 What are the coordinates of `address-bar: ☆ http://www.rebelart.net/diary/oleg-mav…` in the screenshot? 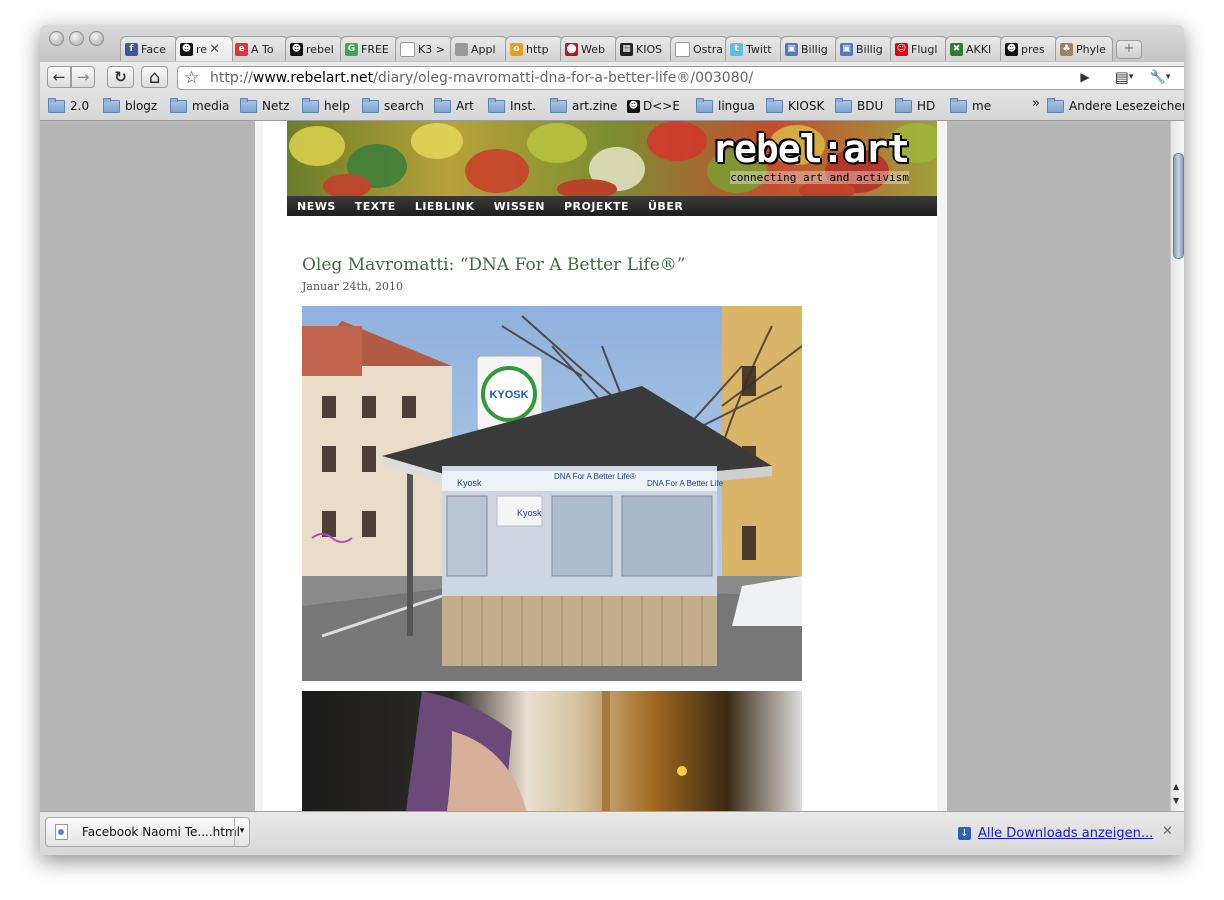 It's located at (680, 78).